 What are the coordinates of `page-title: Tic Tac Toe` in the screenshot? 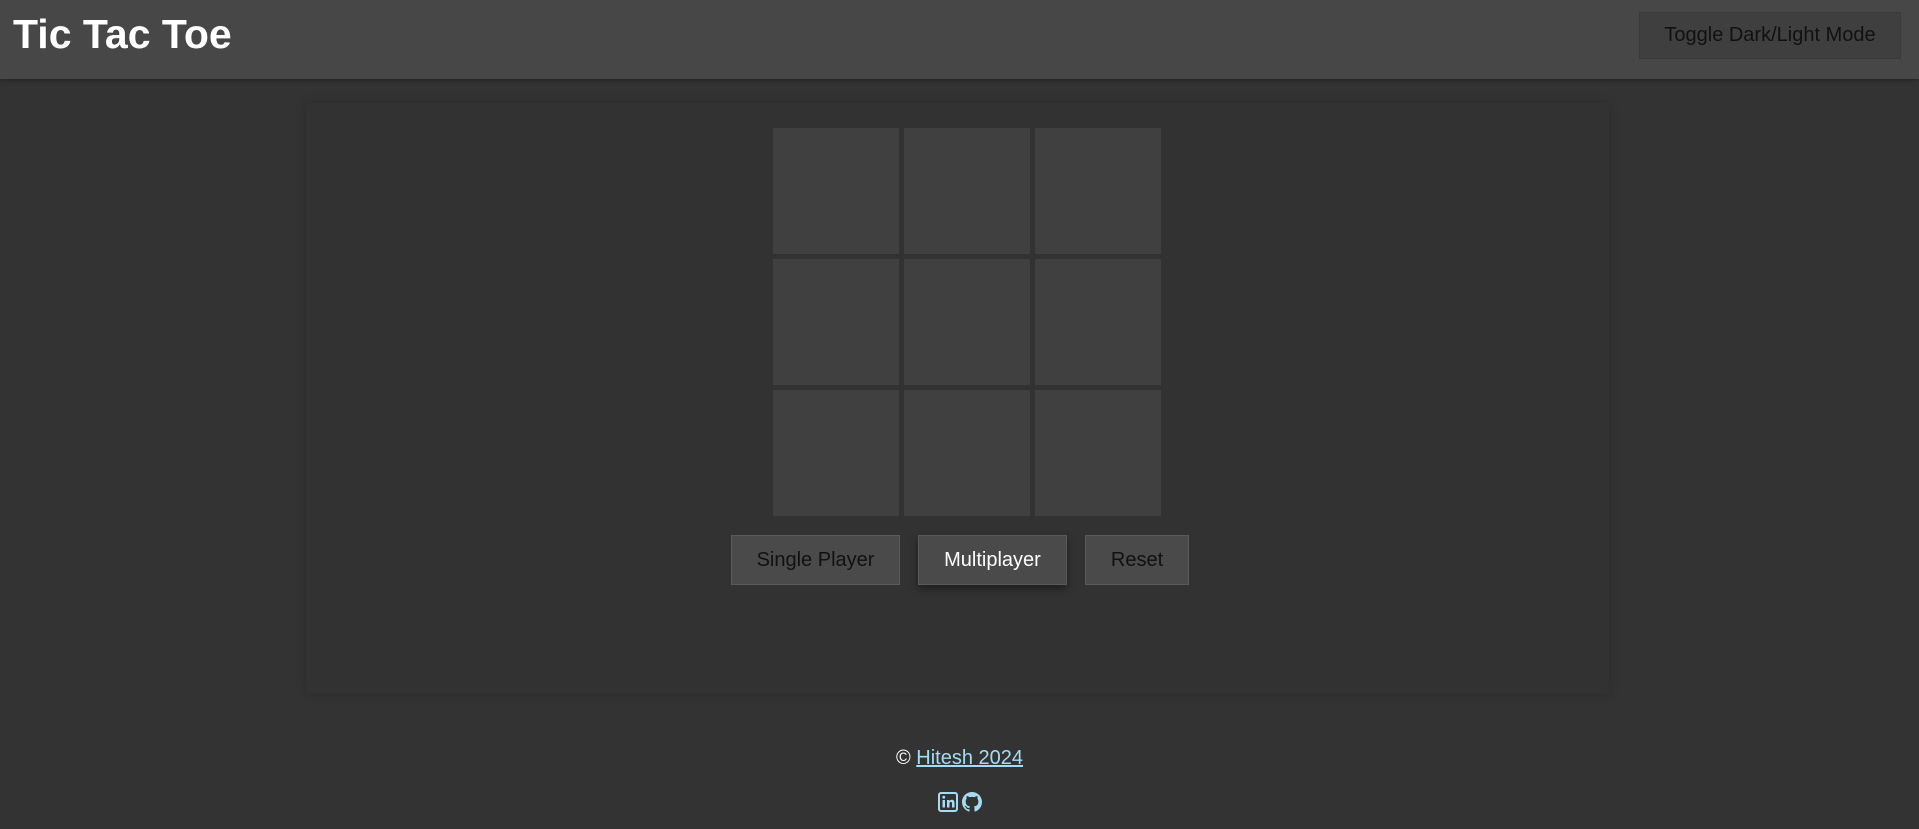 It's located at (122, 34).